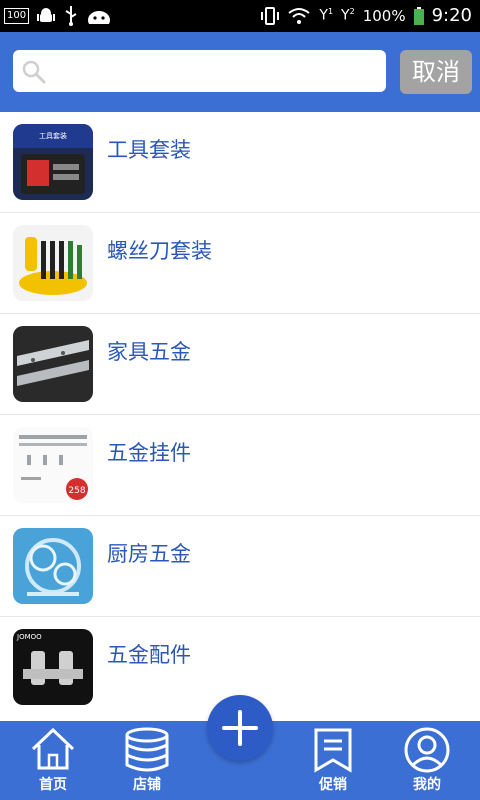 The width and height of the screenshot is (480, 800). I want to click on tab-promo: 促销, so click(333, 760).